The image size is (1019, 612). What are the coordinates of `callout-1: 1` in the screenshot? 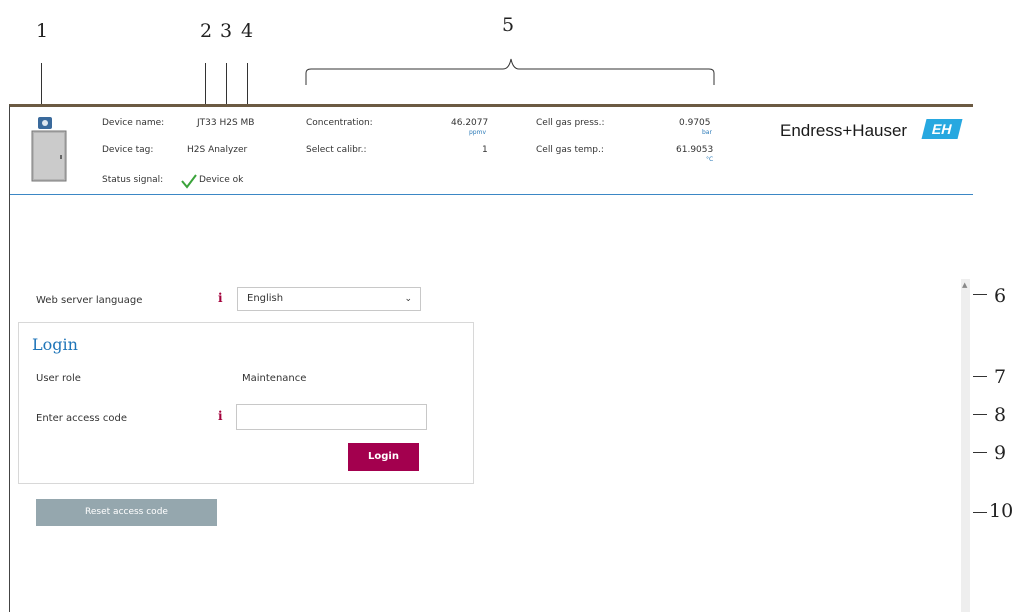 It's located at (42, 31).